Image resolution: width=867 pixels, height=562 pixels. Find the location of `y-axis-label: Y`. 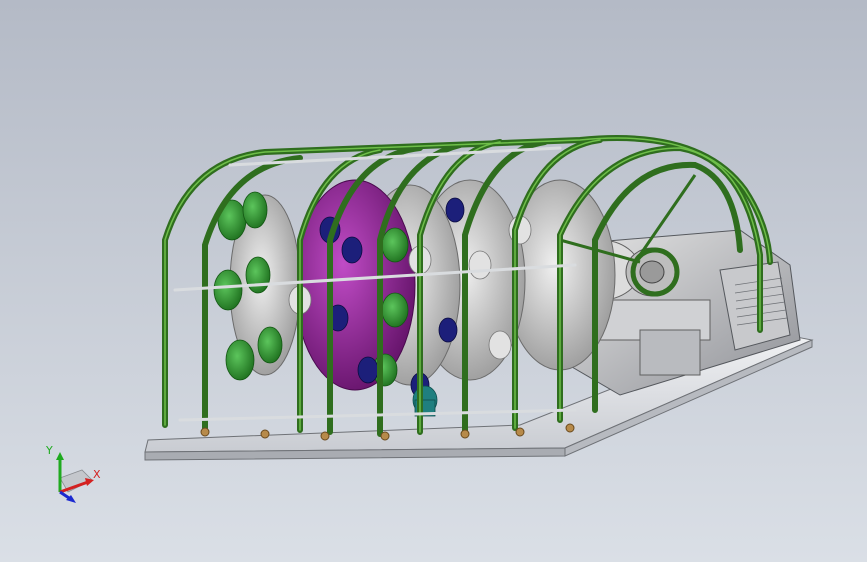

y-axis-label: Y is located at coordinates (49, 450).